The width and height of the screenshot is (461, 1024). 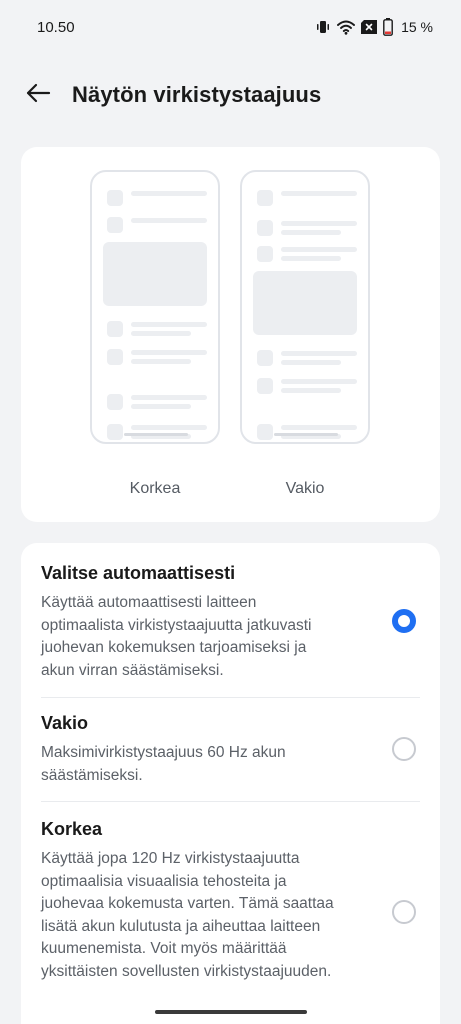 I want to click on arrow-left-icon, so click(x=38, y=95).